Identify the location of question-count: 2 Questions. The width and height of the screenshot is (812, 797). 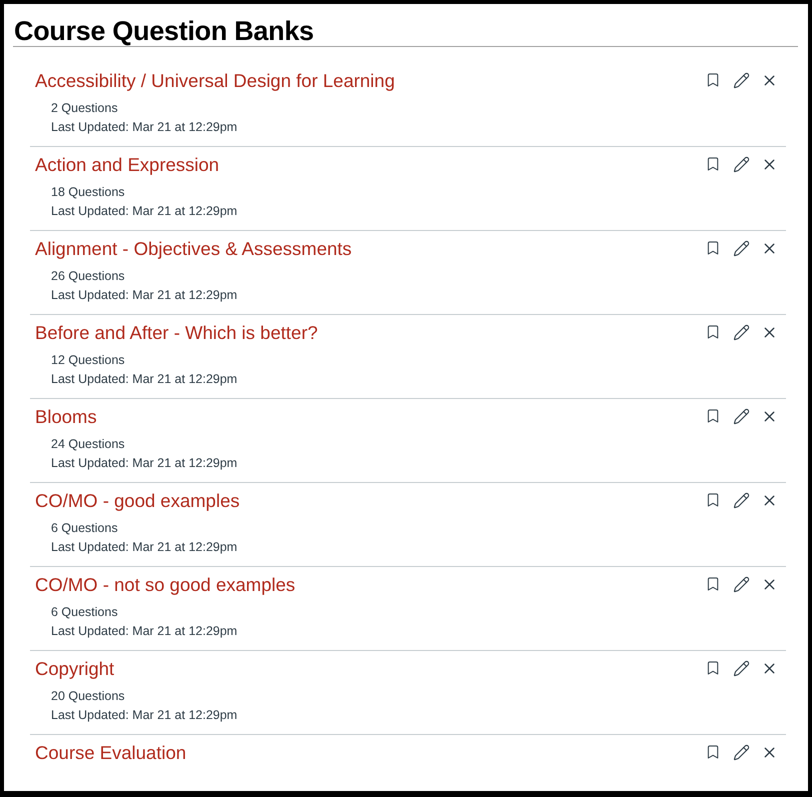
(84, 108).